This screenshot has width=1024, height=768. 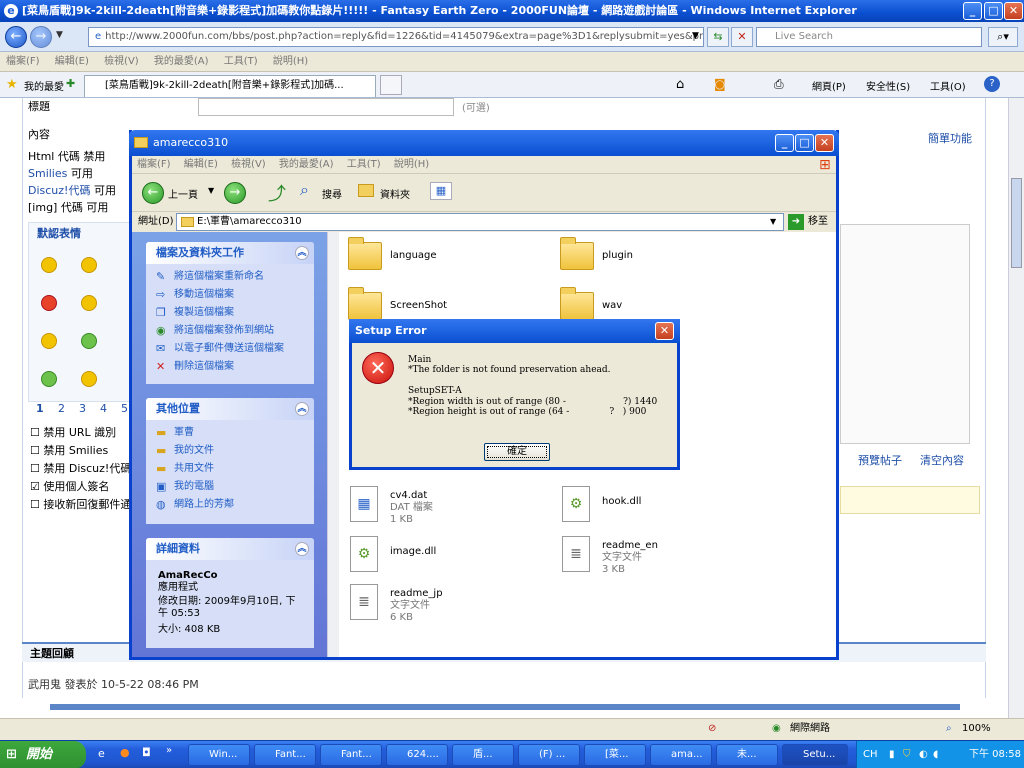 I want to click on zoom-icon: ⌕, so click(x=949, y=729).